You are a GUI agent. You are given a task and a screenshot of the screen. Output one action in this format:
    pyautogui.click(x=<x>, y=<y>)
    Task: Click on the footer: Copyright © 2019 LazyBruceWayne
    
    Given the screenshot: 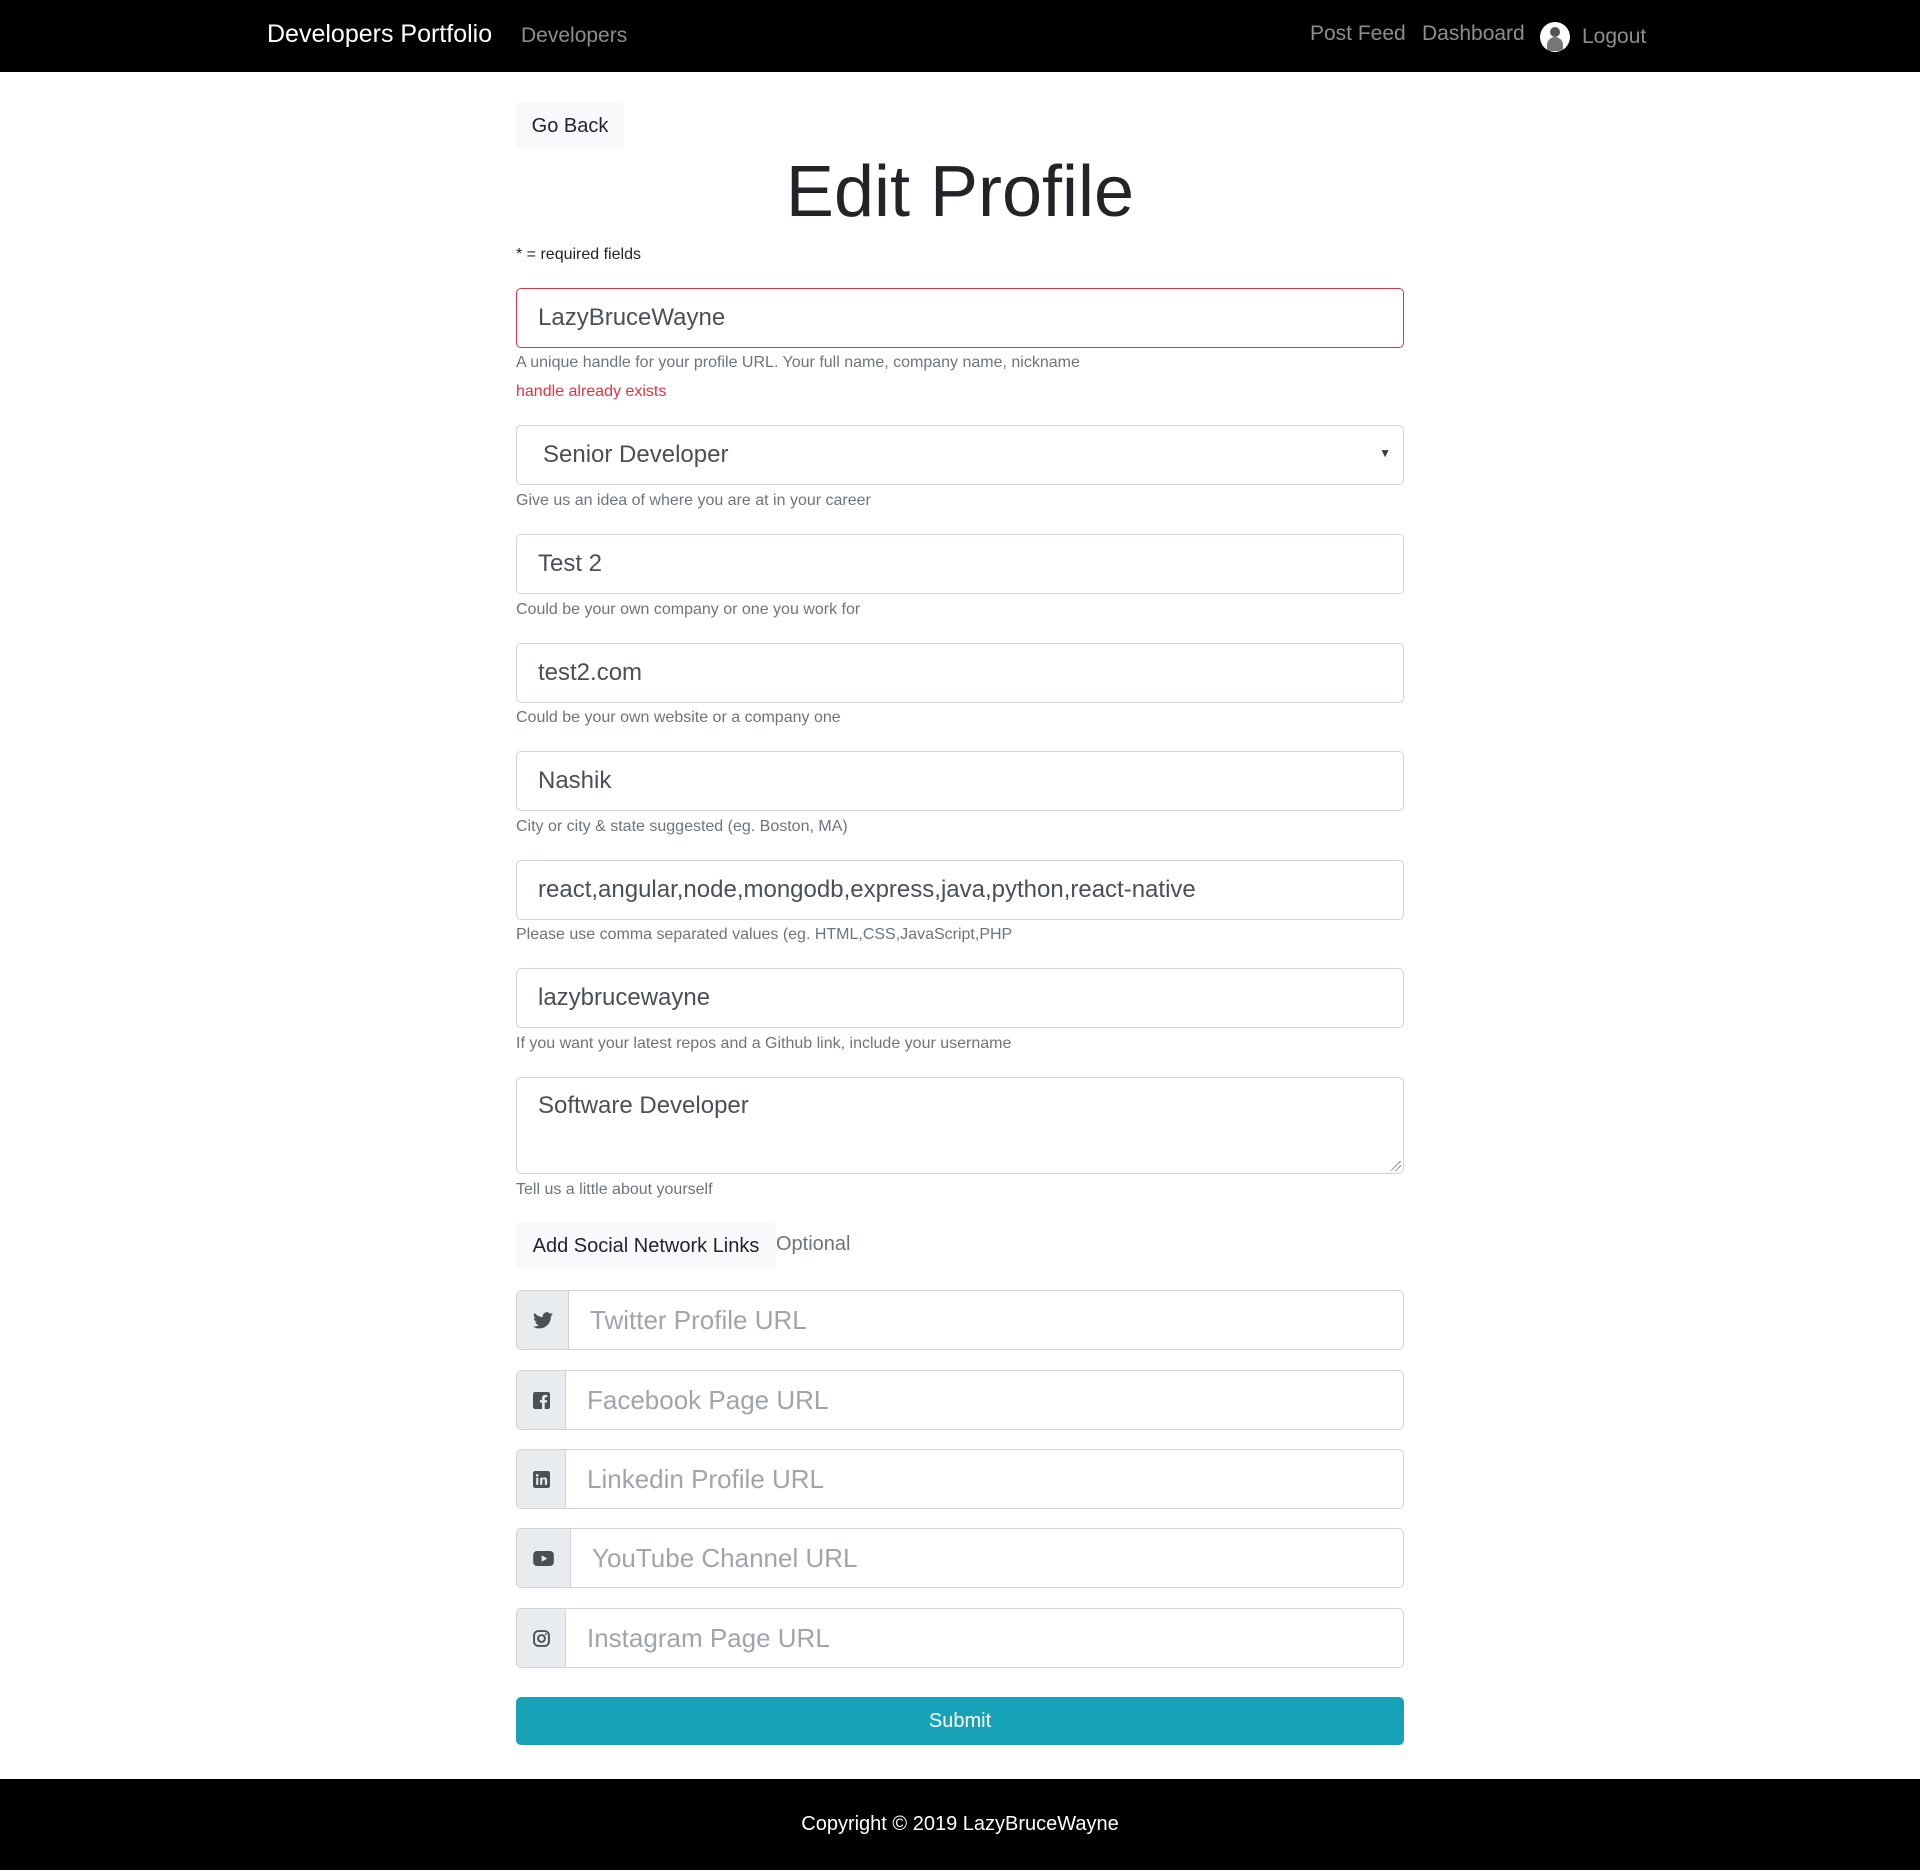 What is the action you would take?
    pyautogui.click(x=960, y=1824)
    